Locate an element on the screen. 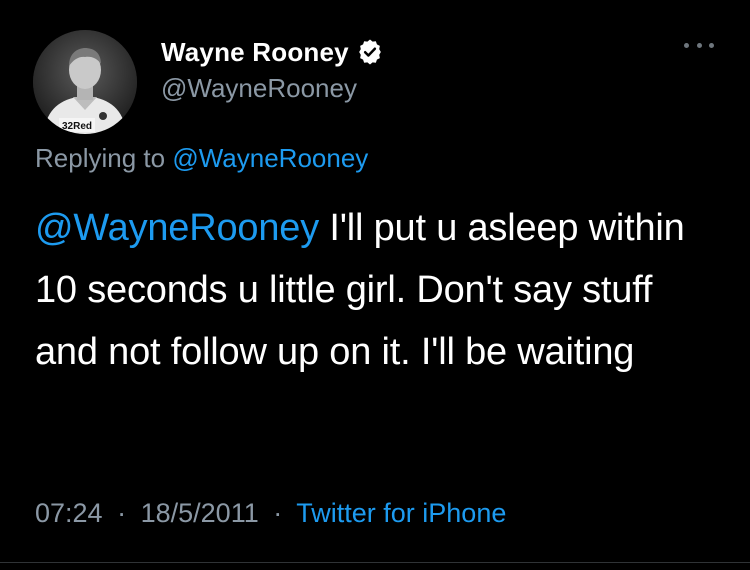 This screenshot has width=750, height=570. replying-target-link: @WayneRooney is located at coordinates (270, 158).